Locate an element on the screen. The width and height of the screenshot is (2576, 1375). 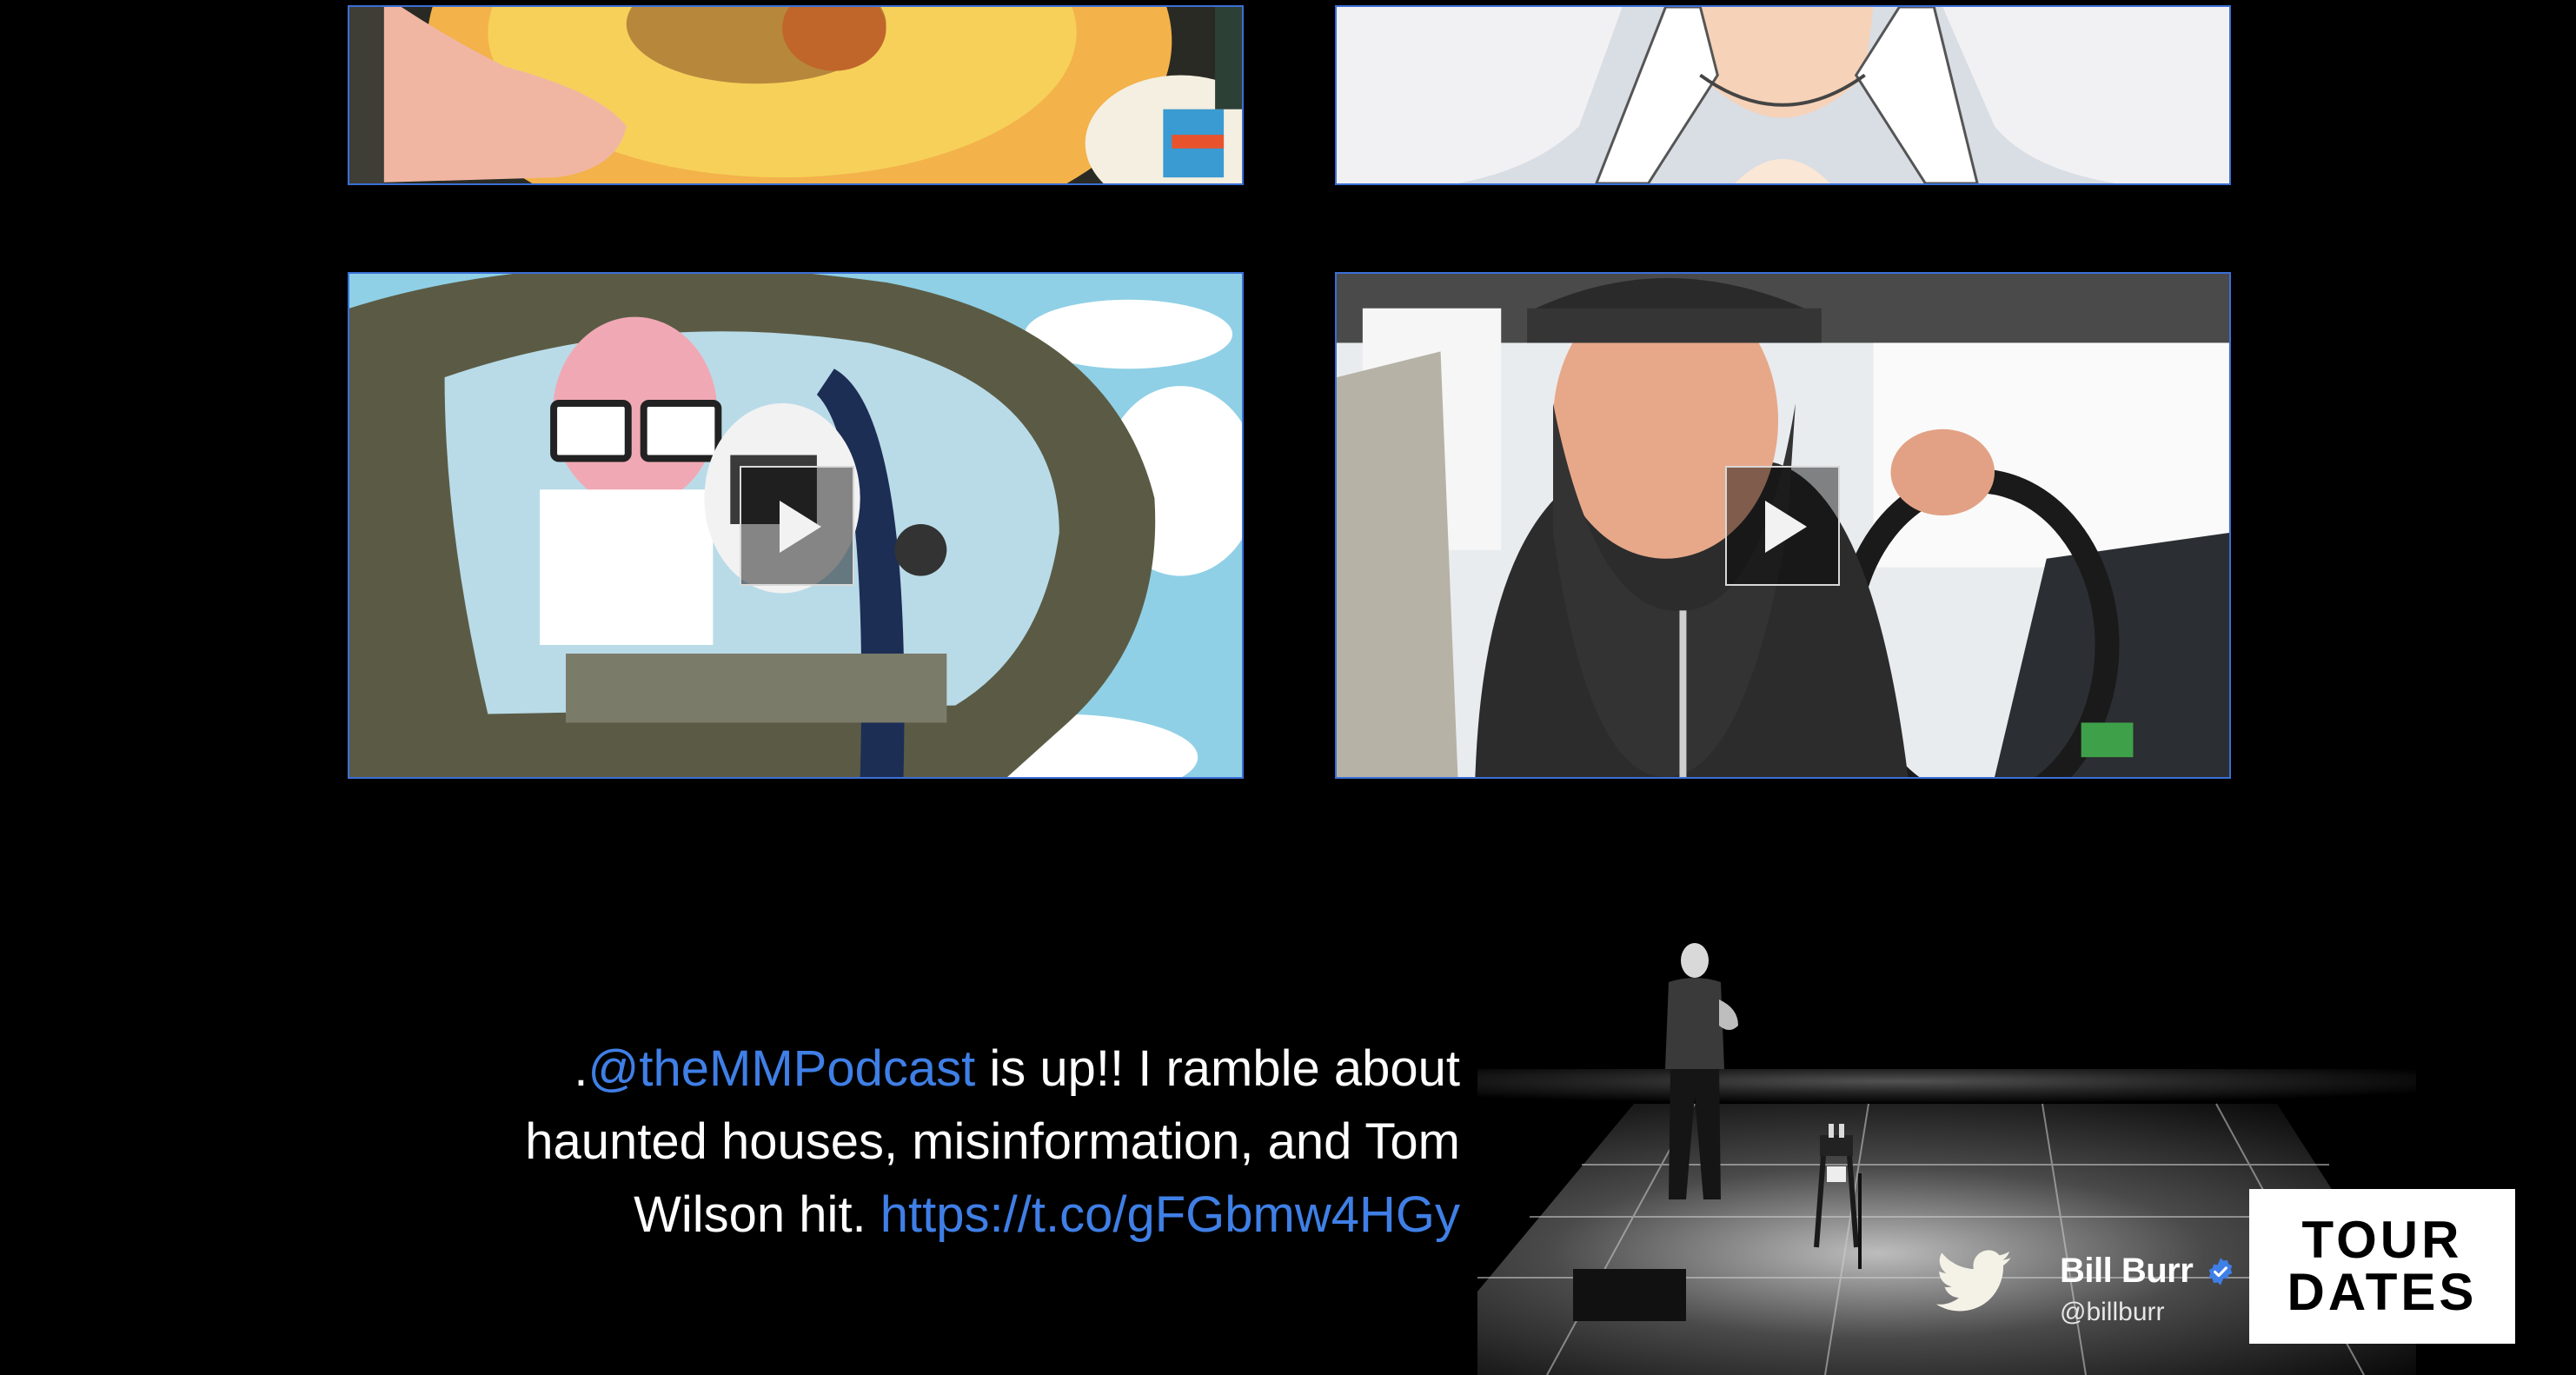
tour-dates-line1: TOUR is located at coordinates (2382, 1240).